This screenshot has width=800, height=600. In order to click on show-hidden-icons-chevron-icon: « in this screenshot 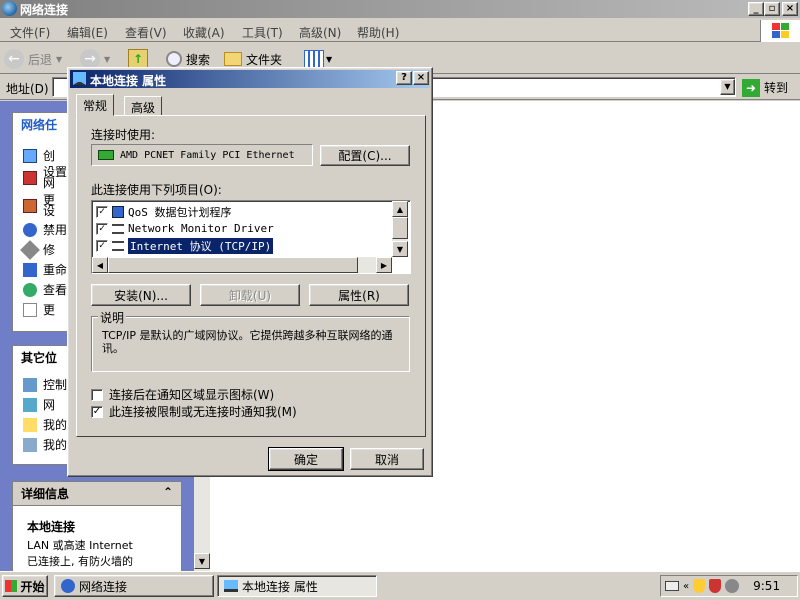, I will do `click(686, 586)`.